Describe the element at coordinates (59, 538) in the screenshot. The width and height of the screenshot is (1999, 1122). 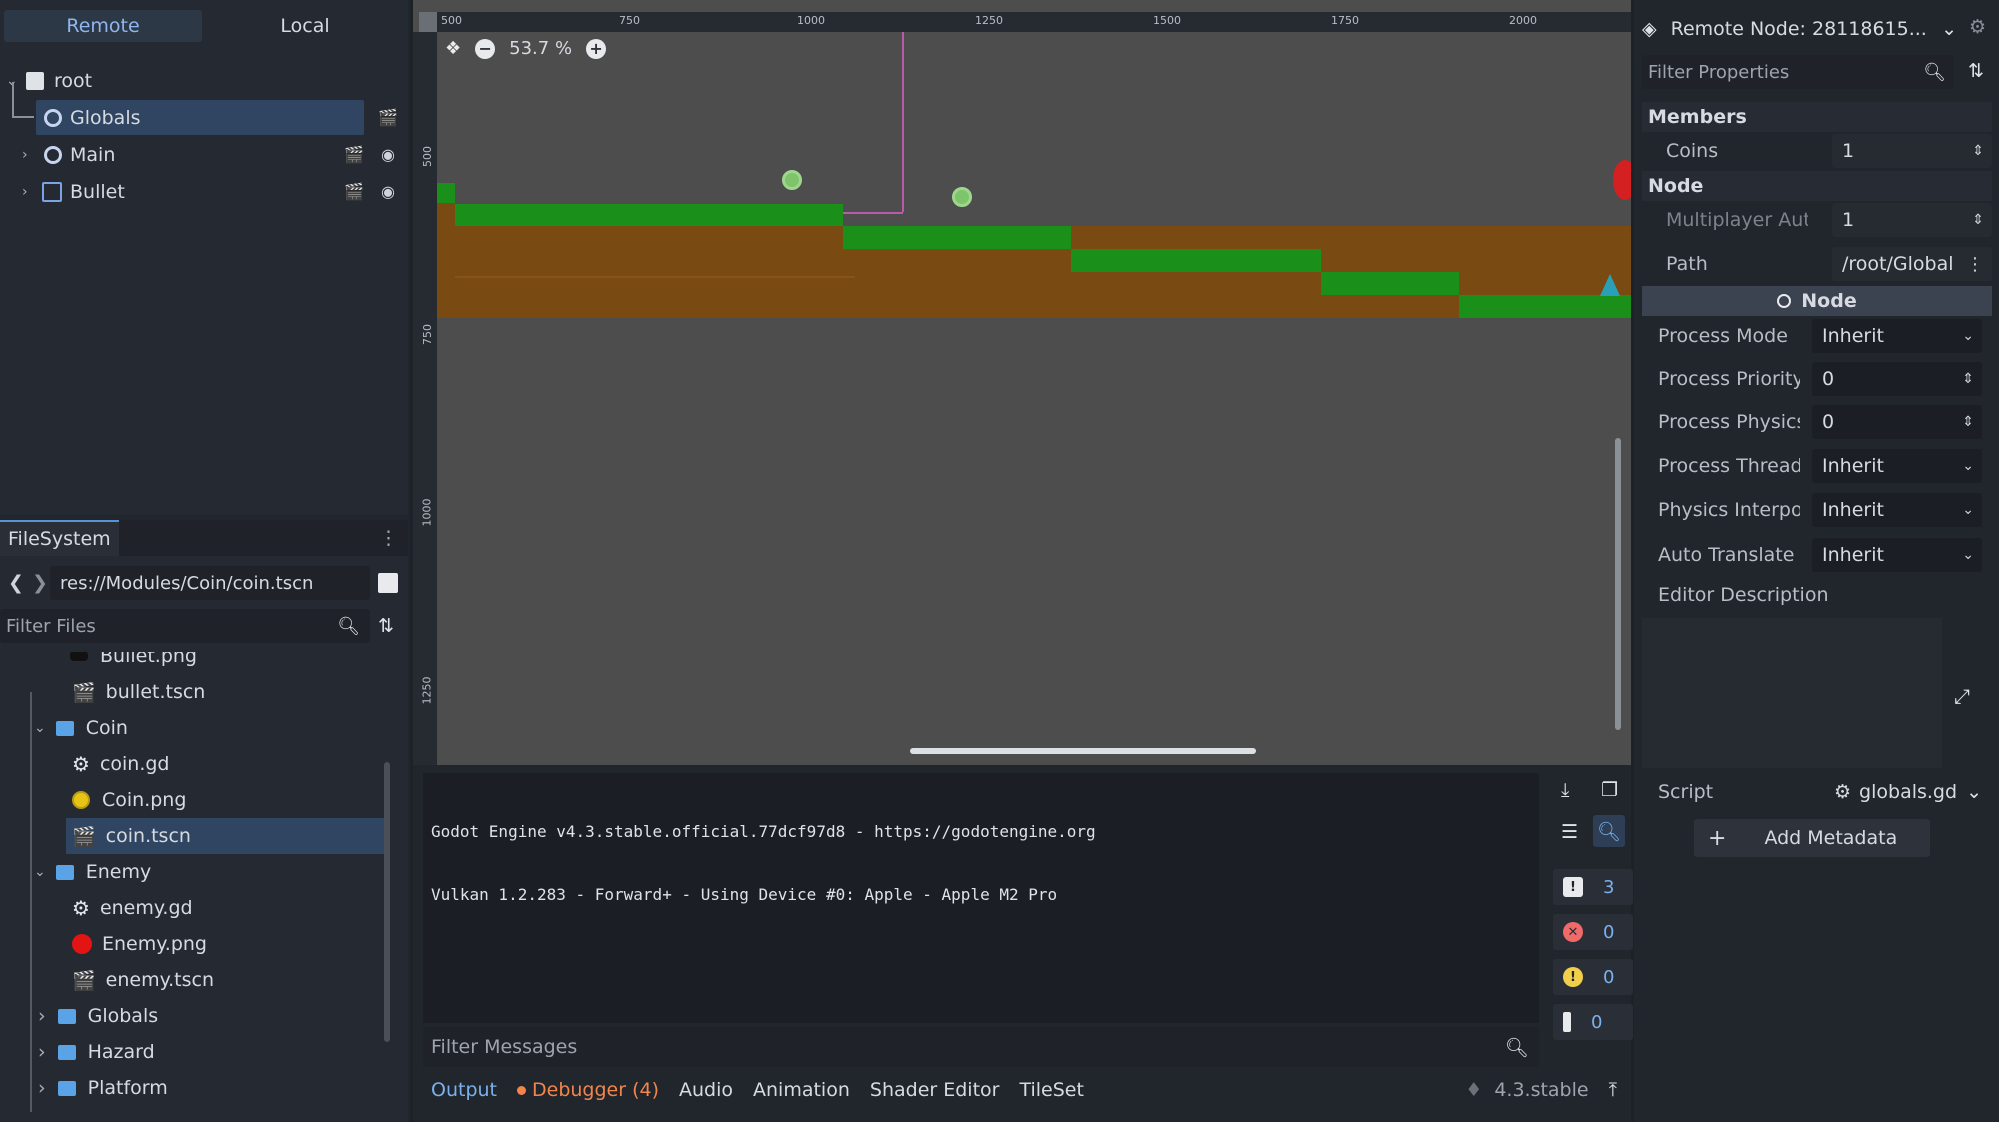
I see `tab-filesystem: FileSystem` at that location.